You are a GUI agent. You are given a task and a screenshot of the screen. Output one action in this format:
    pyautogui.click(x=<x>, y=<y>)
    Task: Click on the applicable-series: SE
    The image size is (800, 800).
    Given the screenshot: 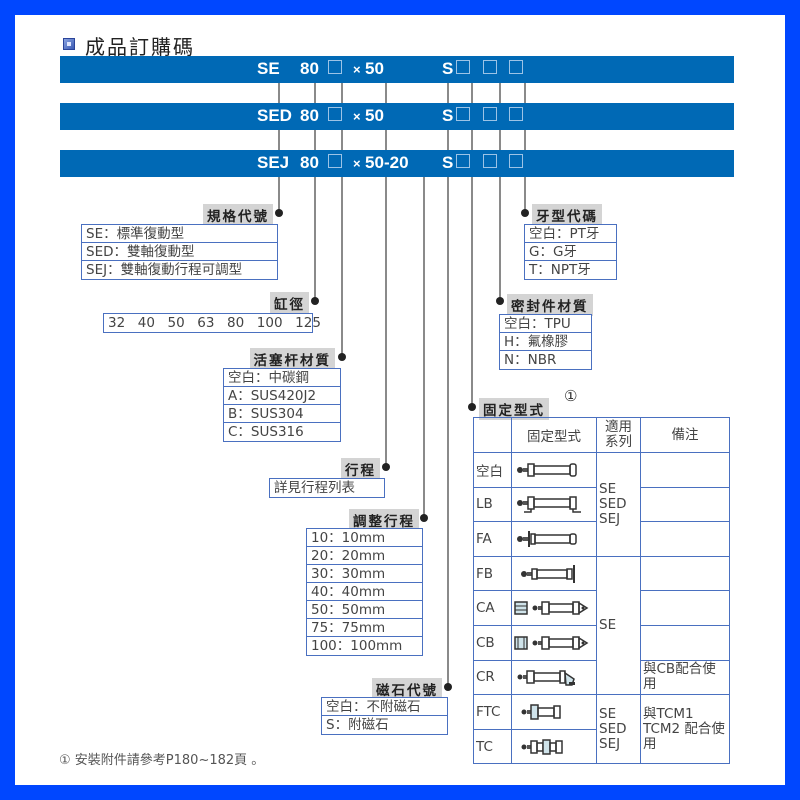 What is the action you would take?
    pyautogui.click(x=618, y=625)
    